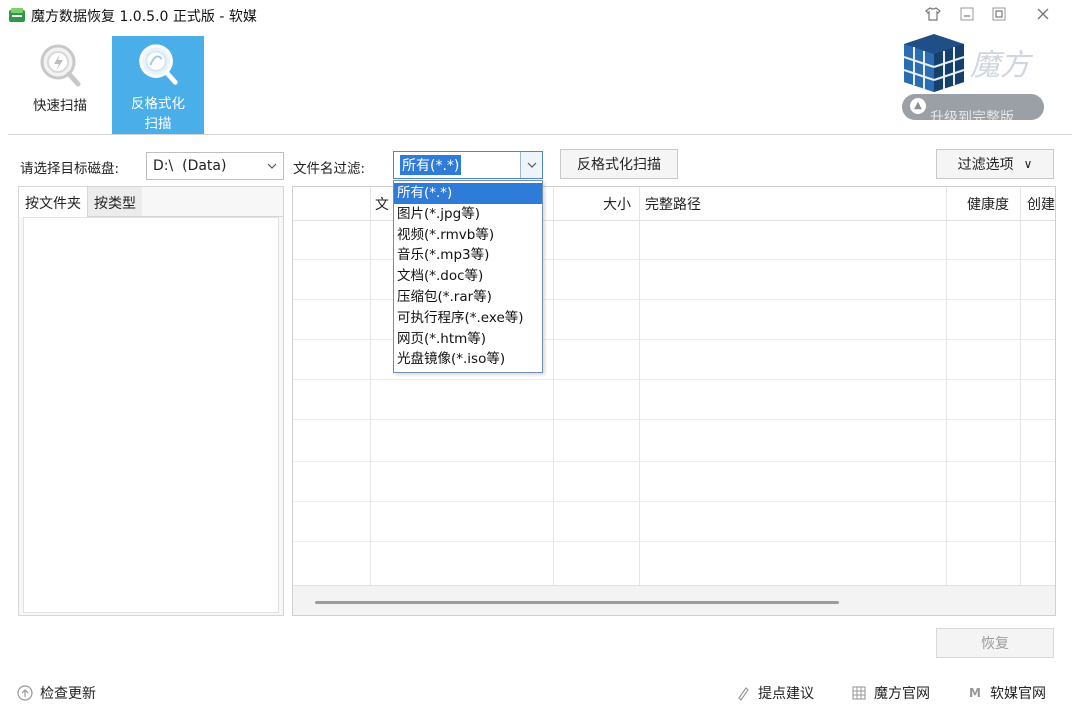  What do you see at coordinates (329, 169) in the screenshot?
I see `name-filter-label: 文件名过滤:` at bounding box center [329, 169].